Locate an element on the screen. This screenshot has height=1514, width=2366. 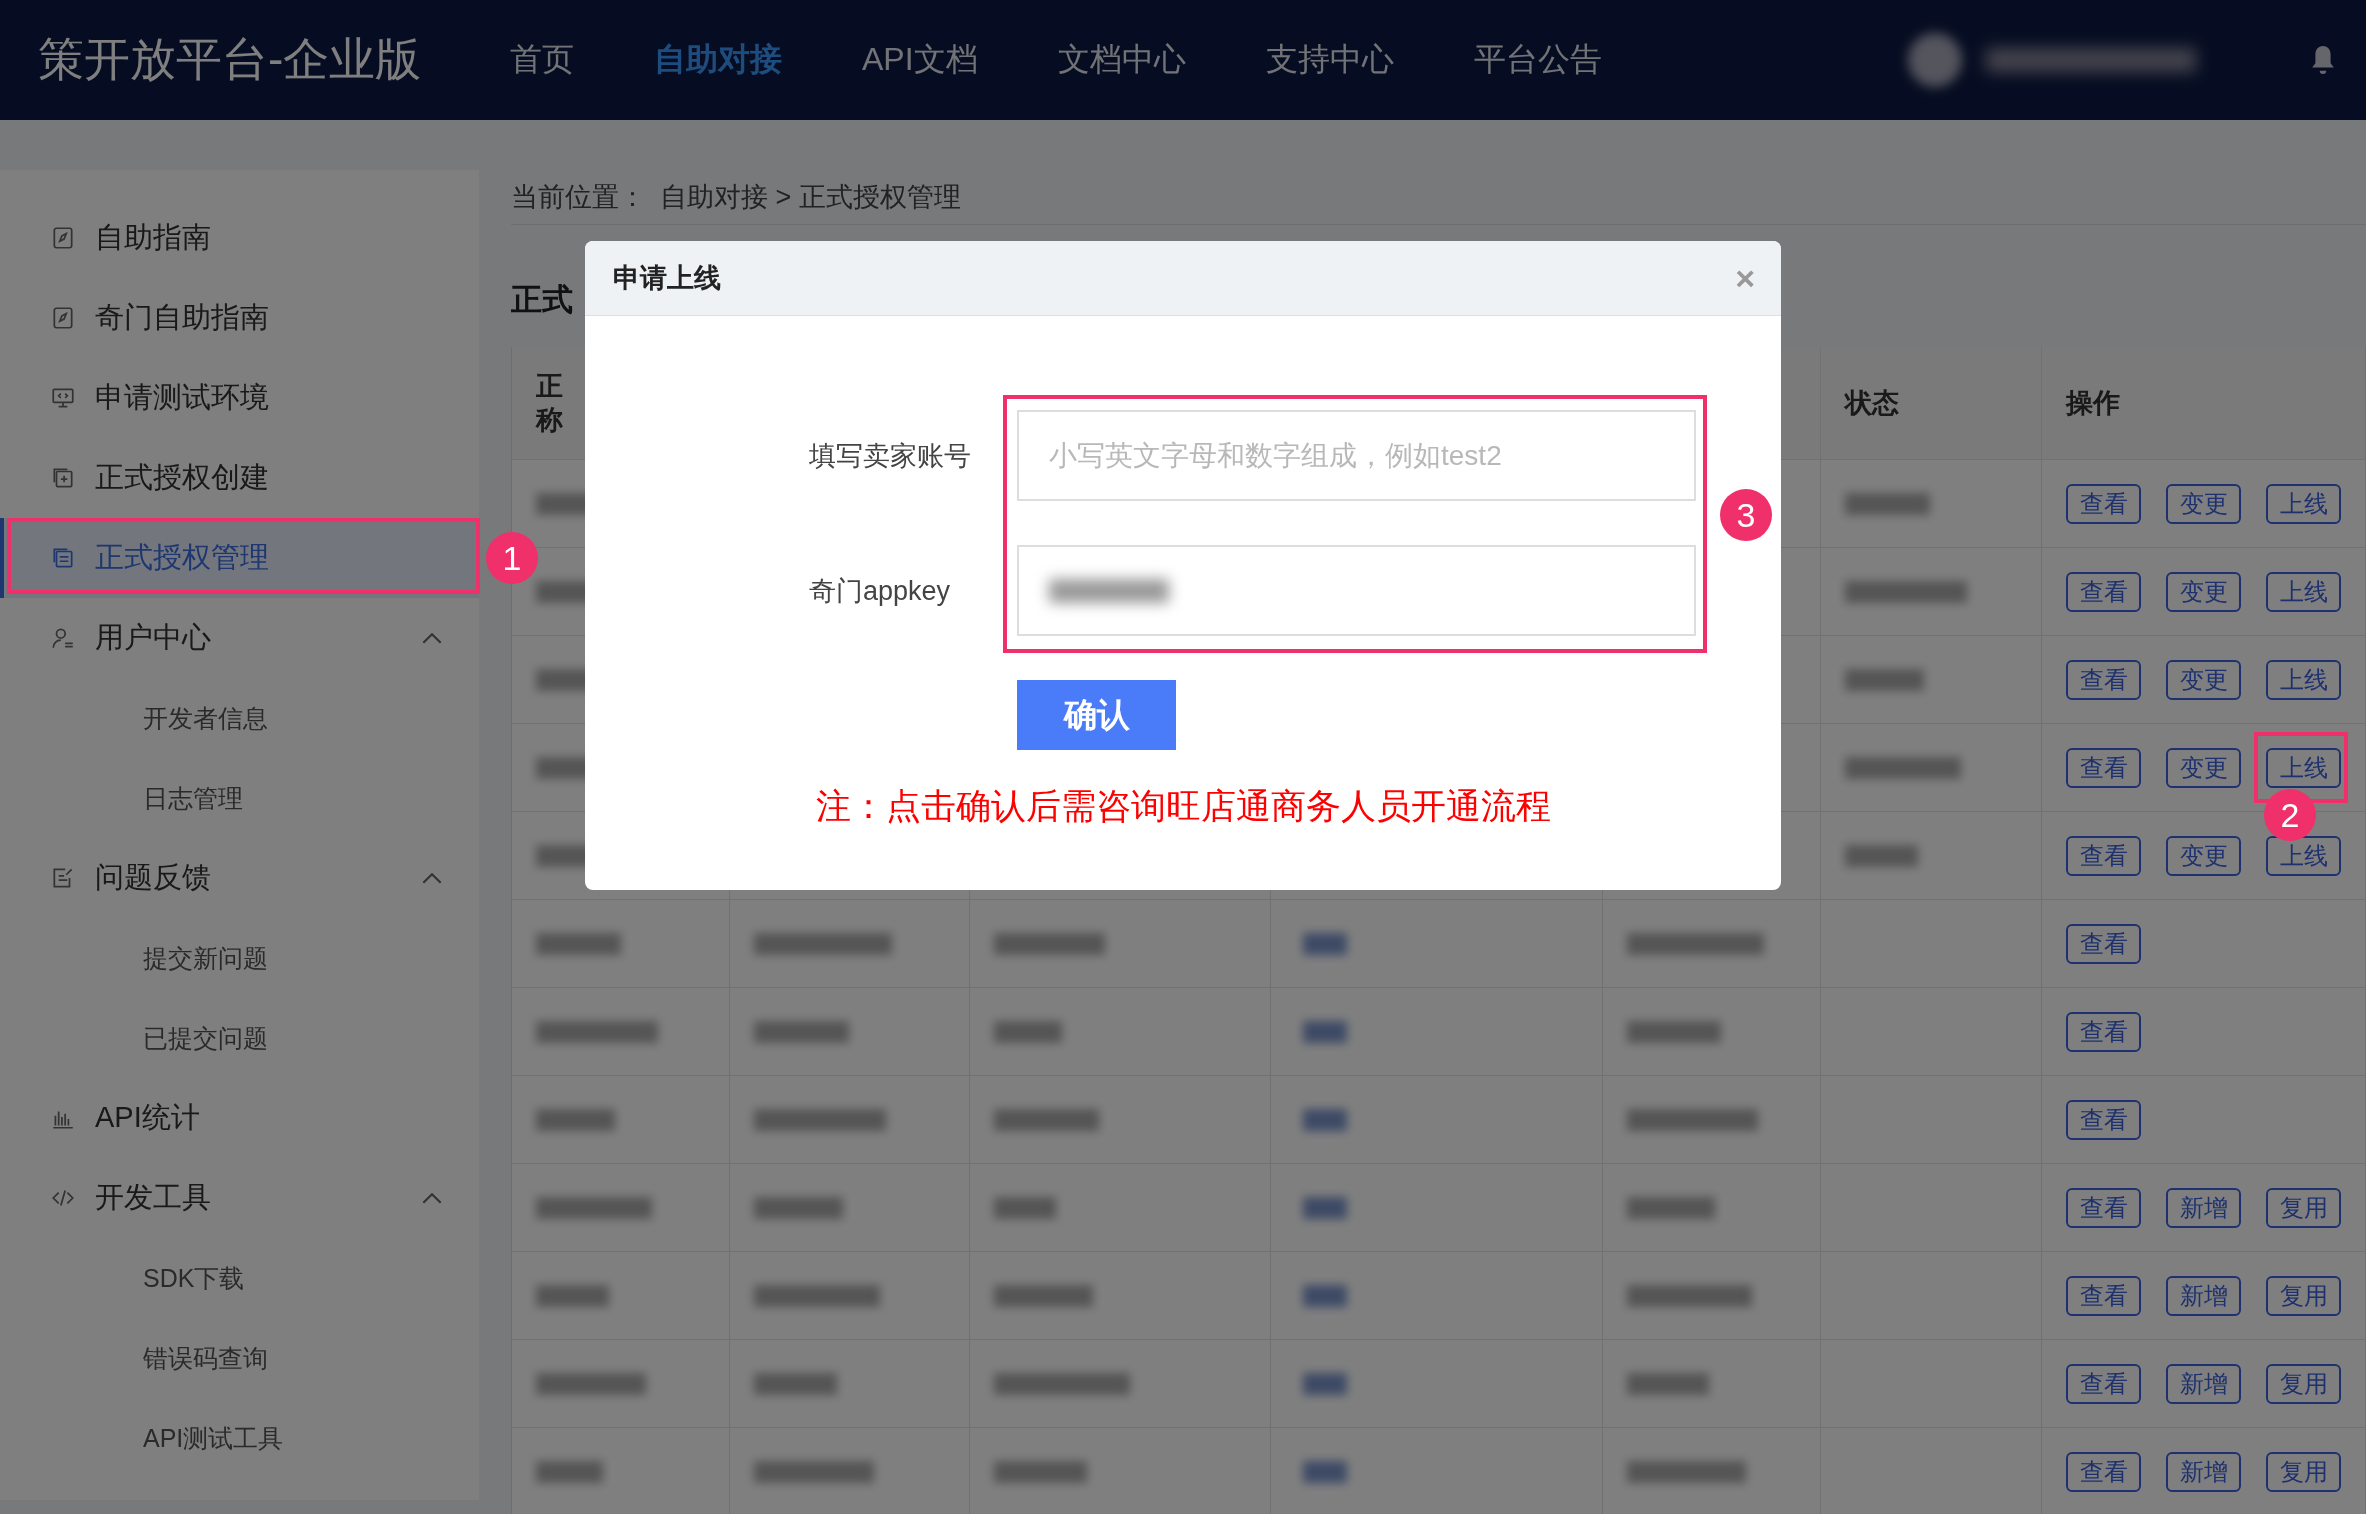
field-label: 奇门appkey is located at coordinates (880, 591).